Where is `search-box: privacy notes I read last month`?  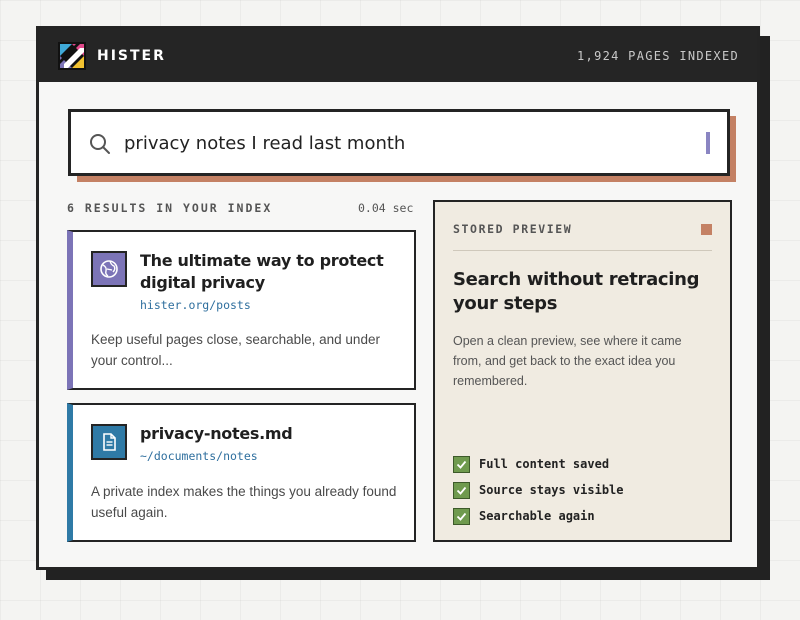 search-box: privacy notes I read last month is located at coordinates (399, 142).